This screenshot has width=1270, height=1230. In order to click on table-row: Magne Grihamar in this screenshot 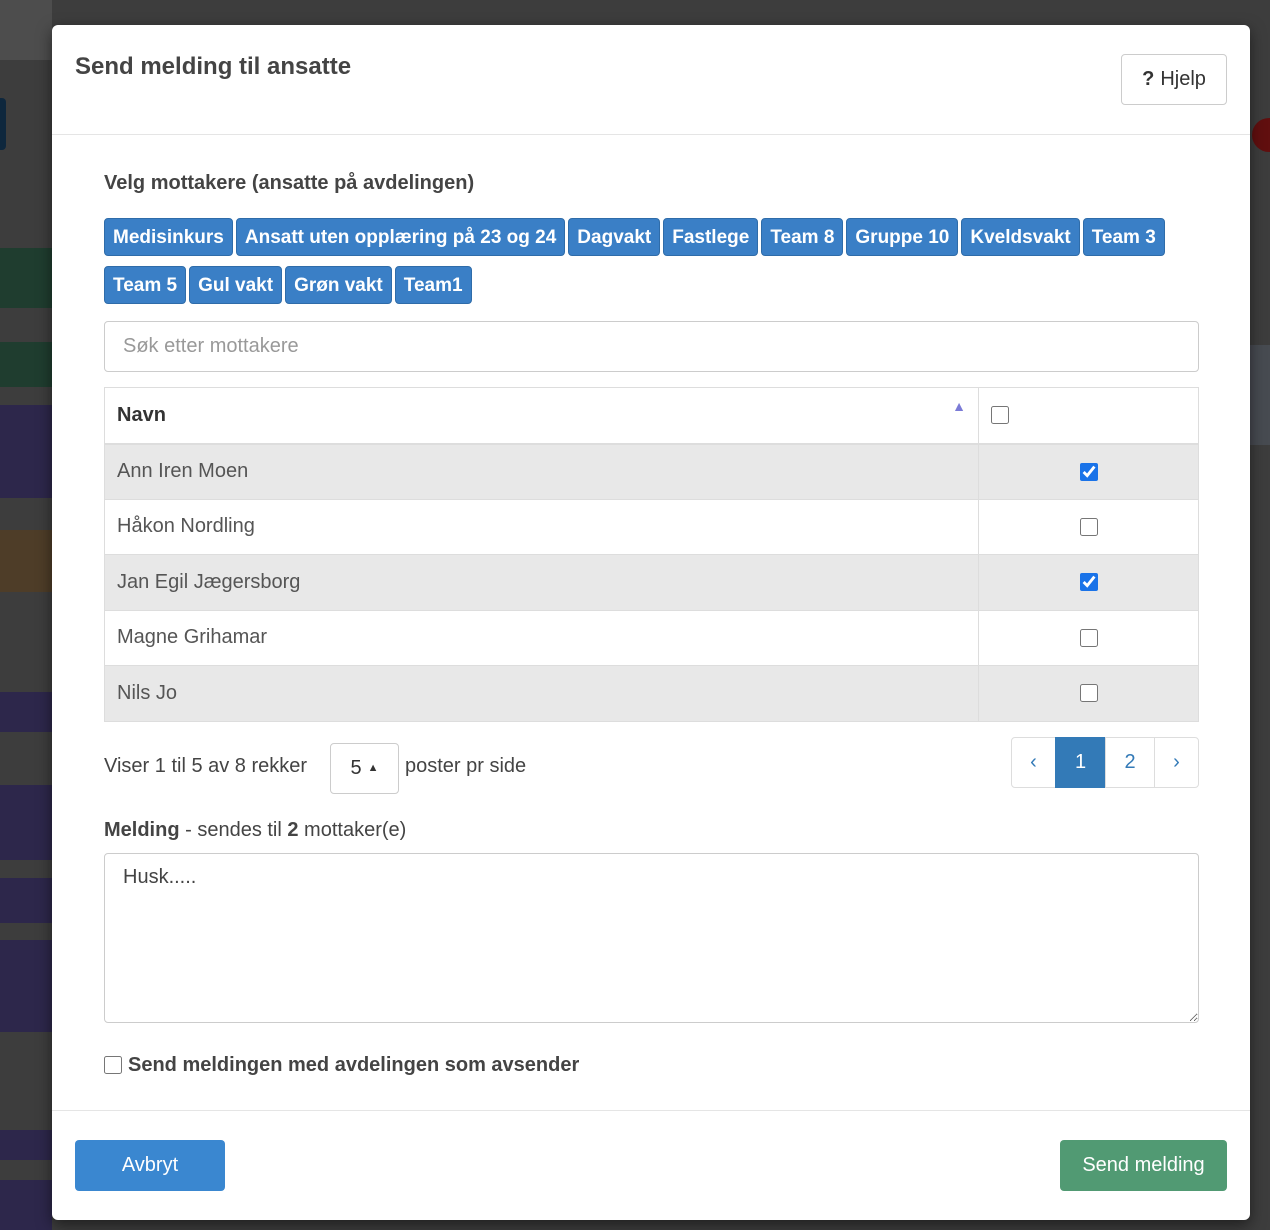, I will do `click(651, 637)`.